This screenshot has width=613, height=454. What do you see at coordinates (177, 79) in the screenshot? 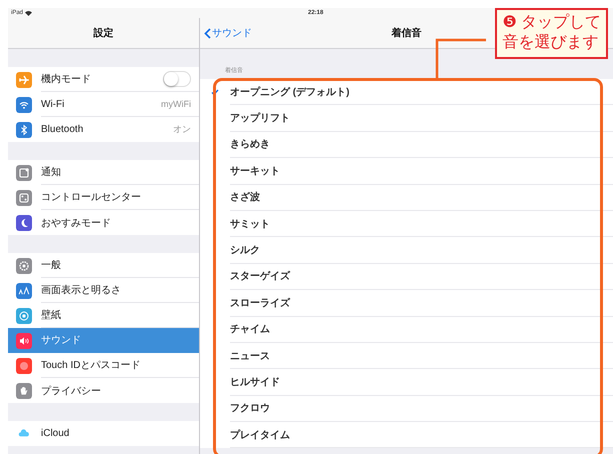
I see `toggle-switch` at bounding box center [177, 79].